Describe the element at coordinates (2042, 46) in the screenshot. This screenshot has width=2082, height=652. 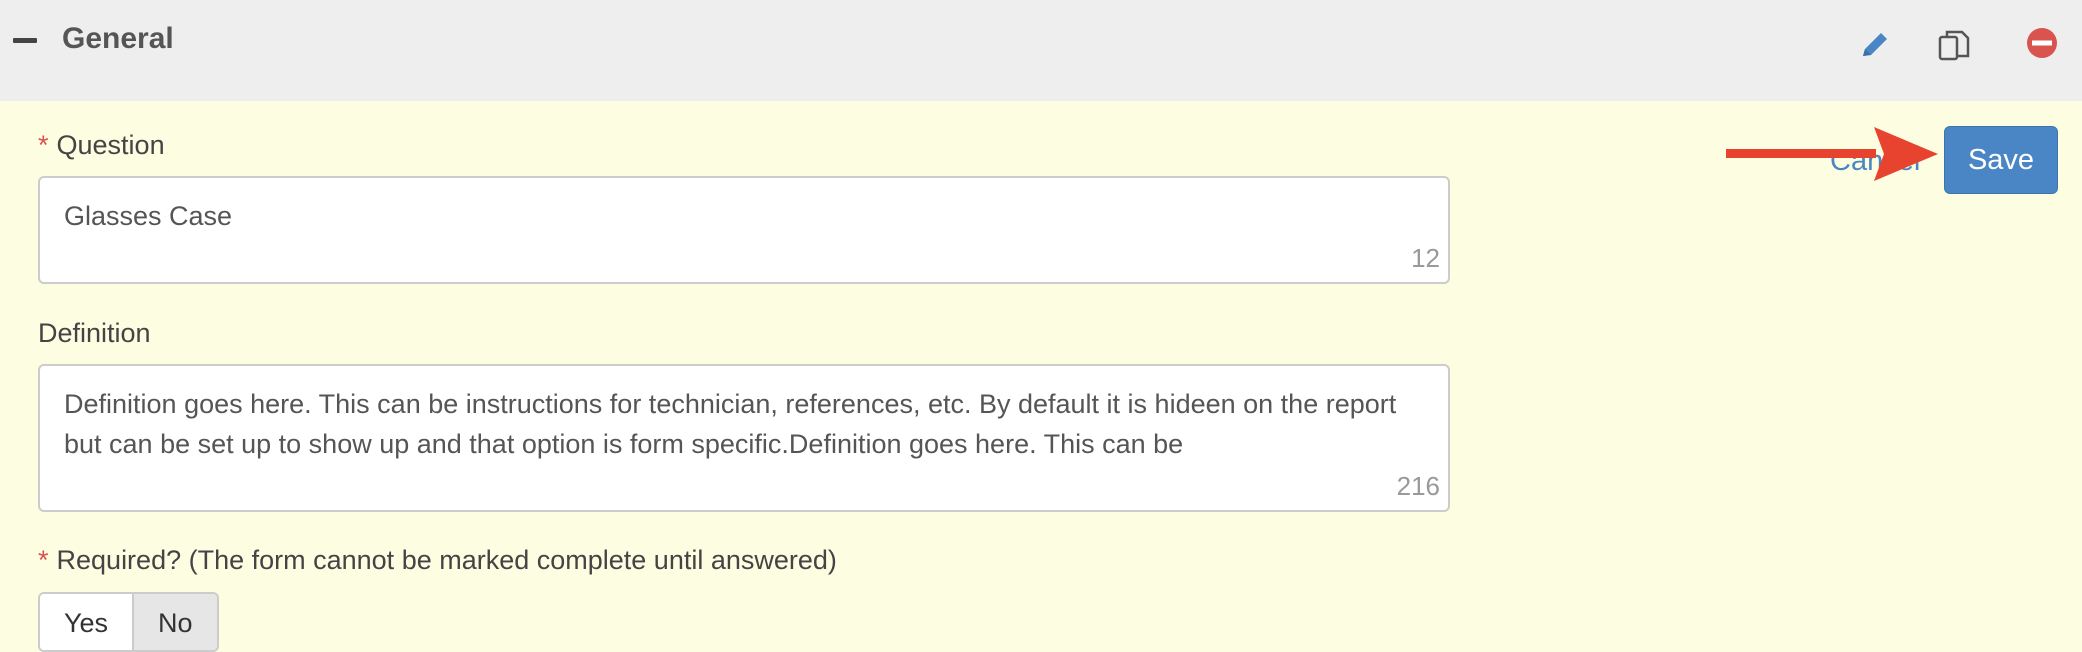
I see `remove-circle-icon` at that location.